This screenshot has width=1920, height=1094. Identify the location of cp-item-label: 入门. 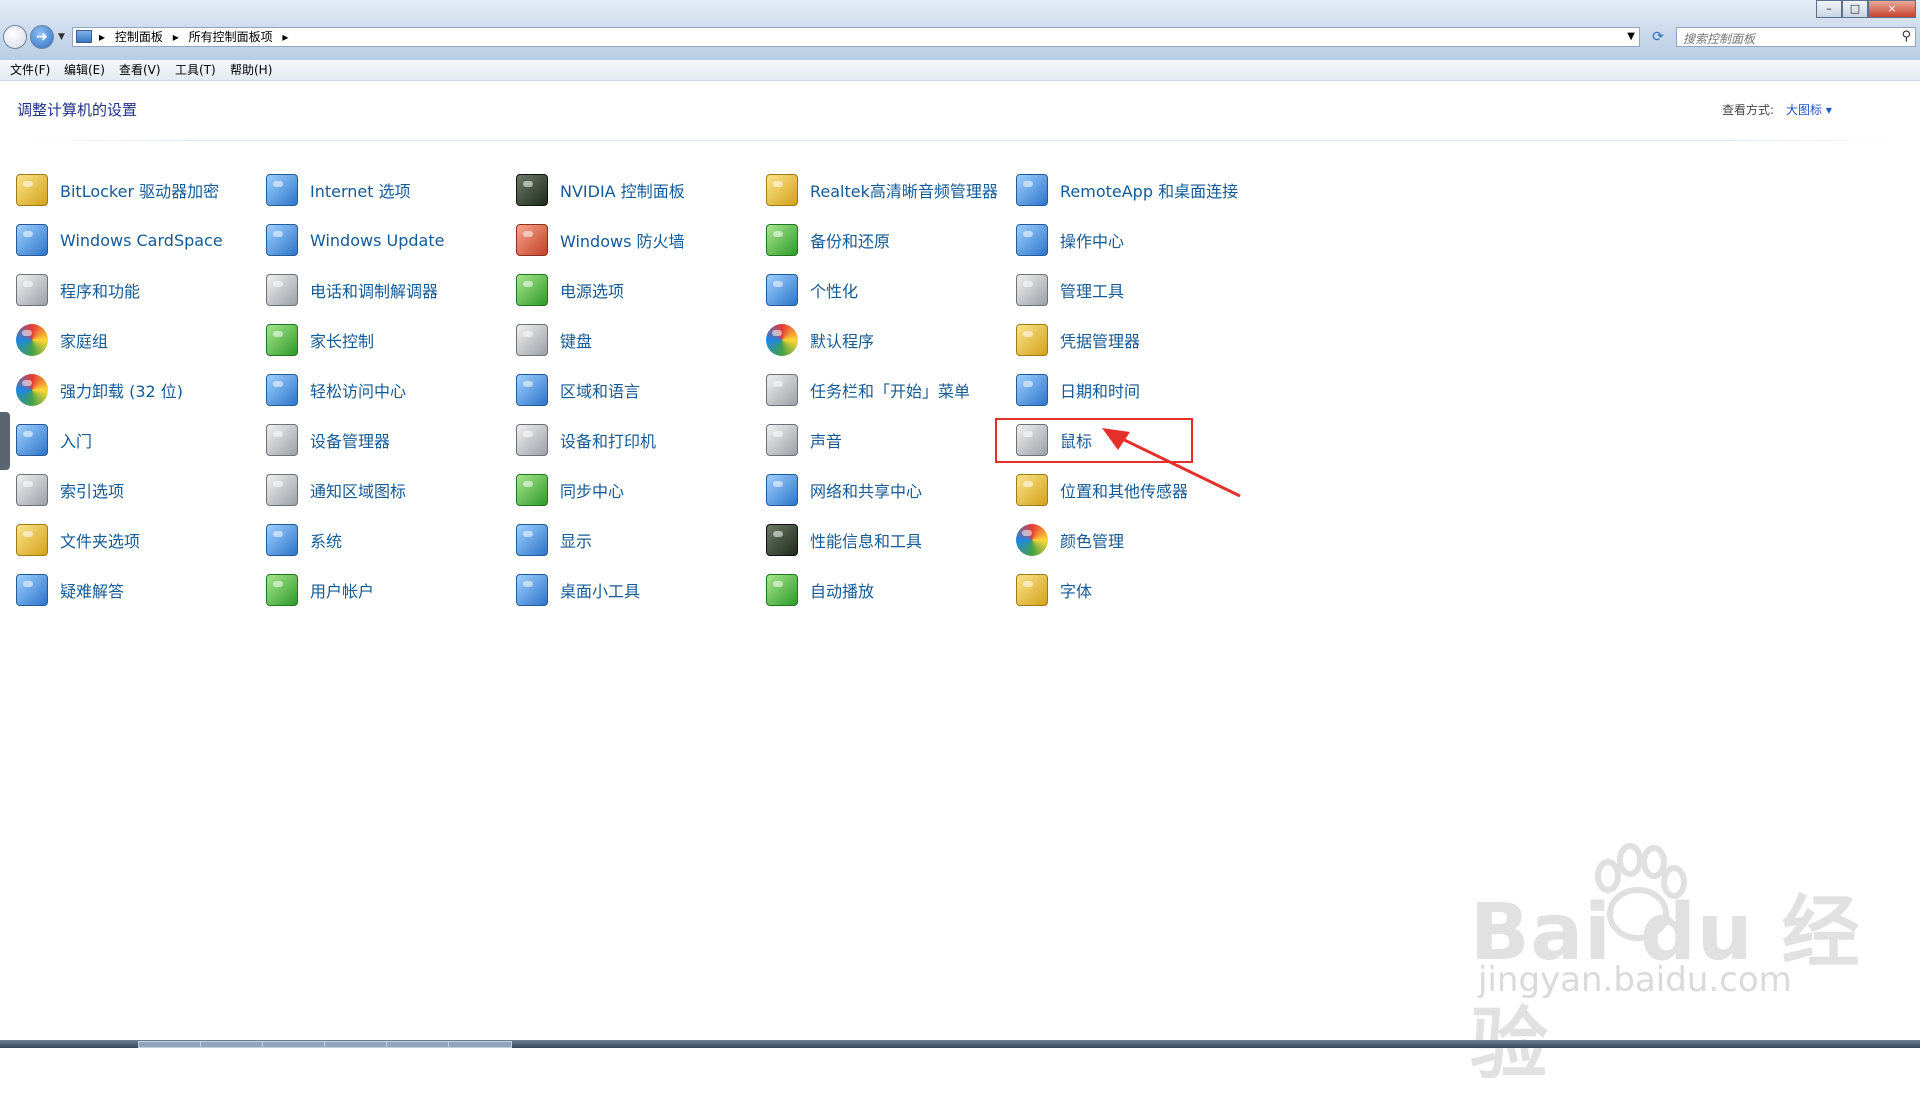
(76, 441).